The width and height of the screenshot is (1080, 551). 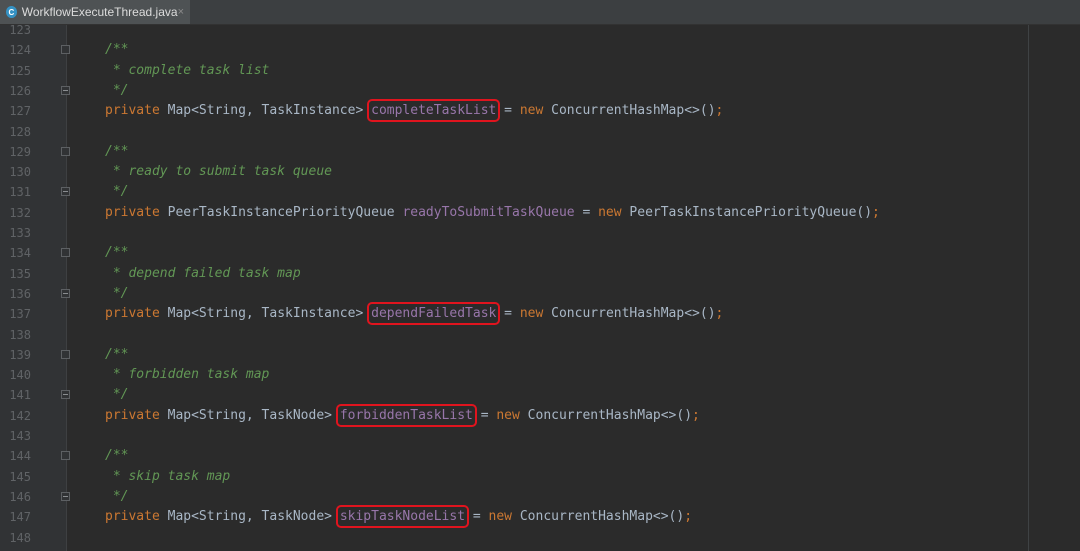 What do you see at coordinates (20, 456) in the screenshot?
I see `line-number: 144` at bounding box center [20, 456].